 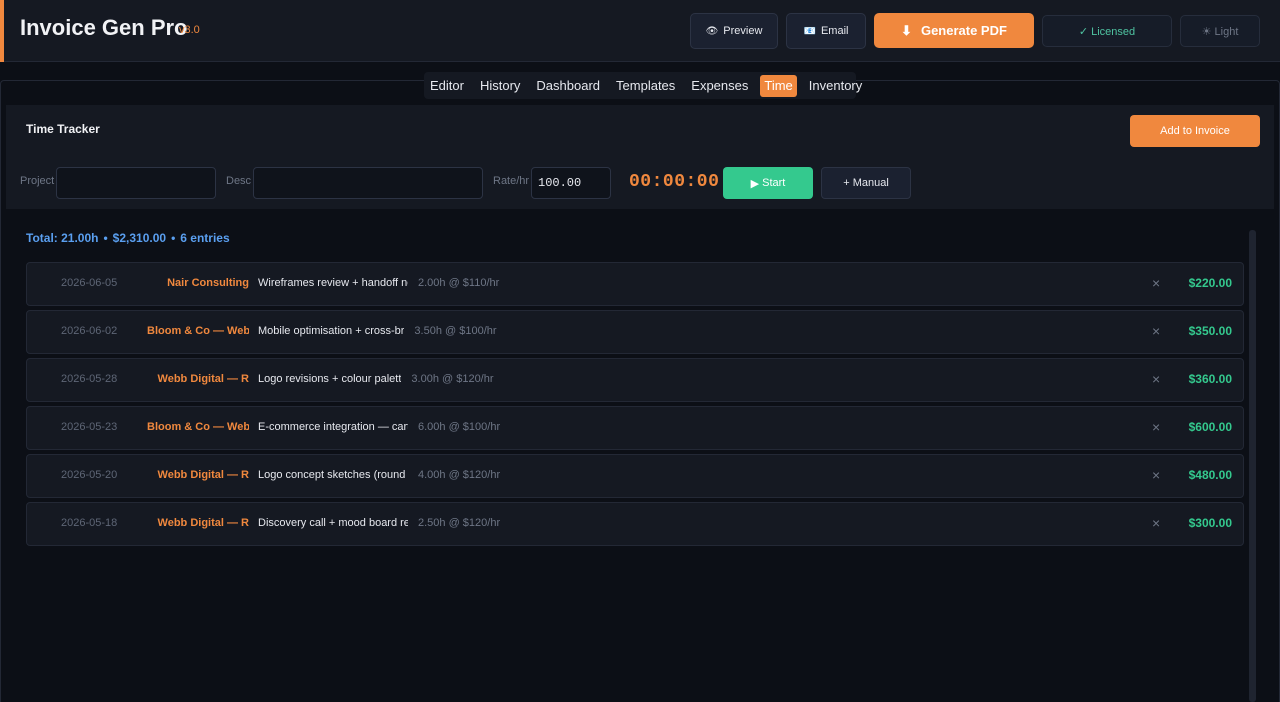 What do you see at coordinates (447, 86) in the screenshot?
I see `tab-editor: Editor` at bounding box center [447, 86].